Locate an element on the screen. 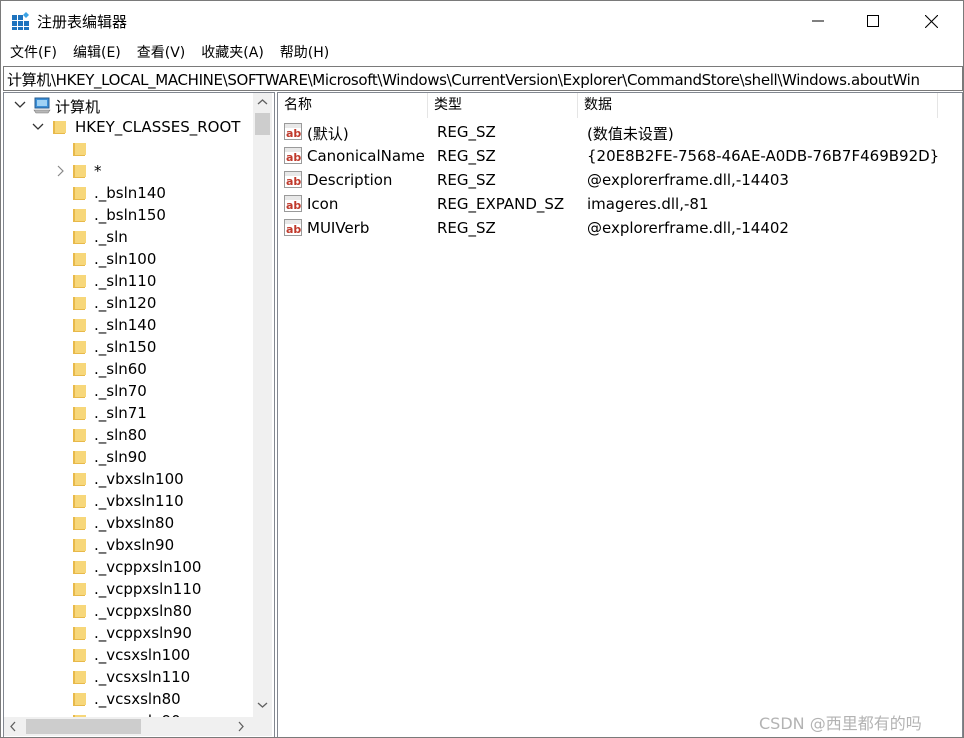  tree-node: ._vcsxsln100 is located at coordinates (128, 655).